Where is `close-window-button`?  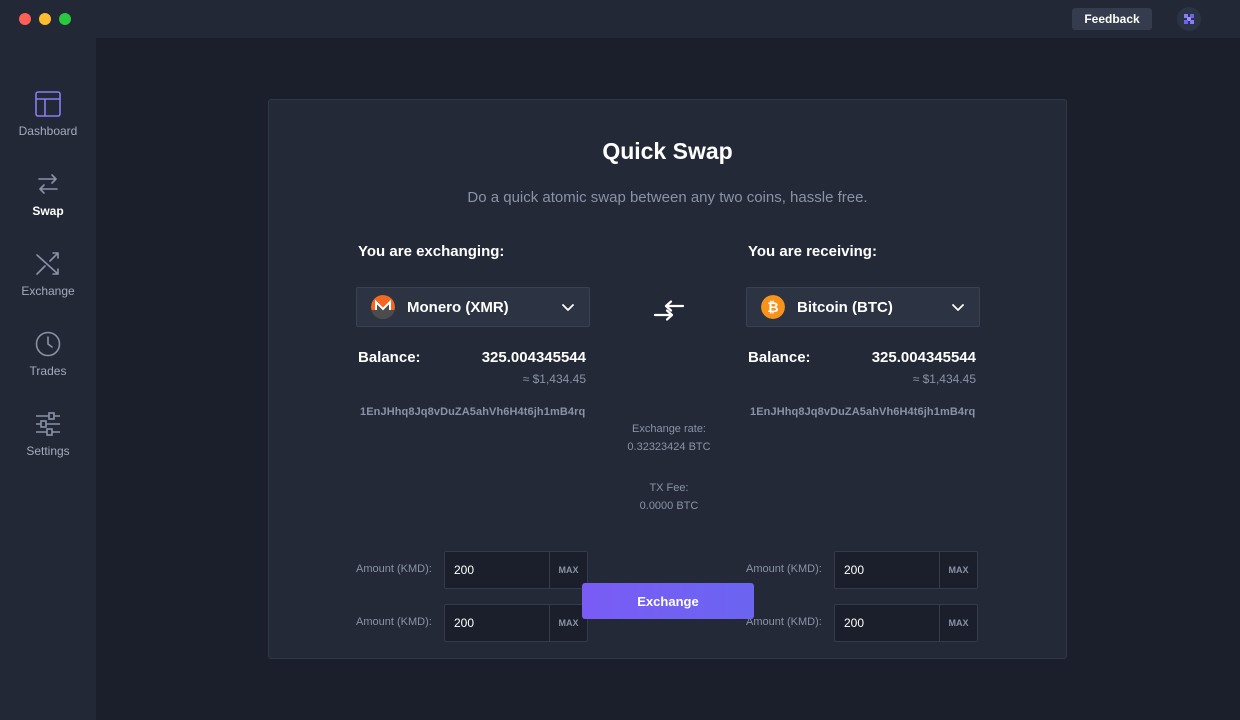 close-window-button is located at coordinates (25, 19).